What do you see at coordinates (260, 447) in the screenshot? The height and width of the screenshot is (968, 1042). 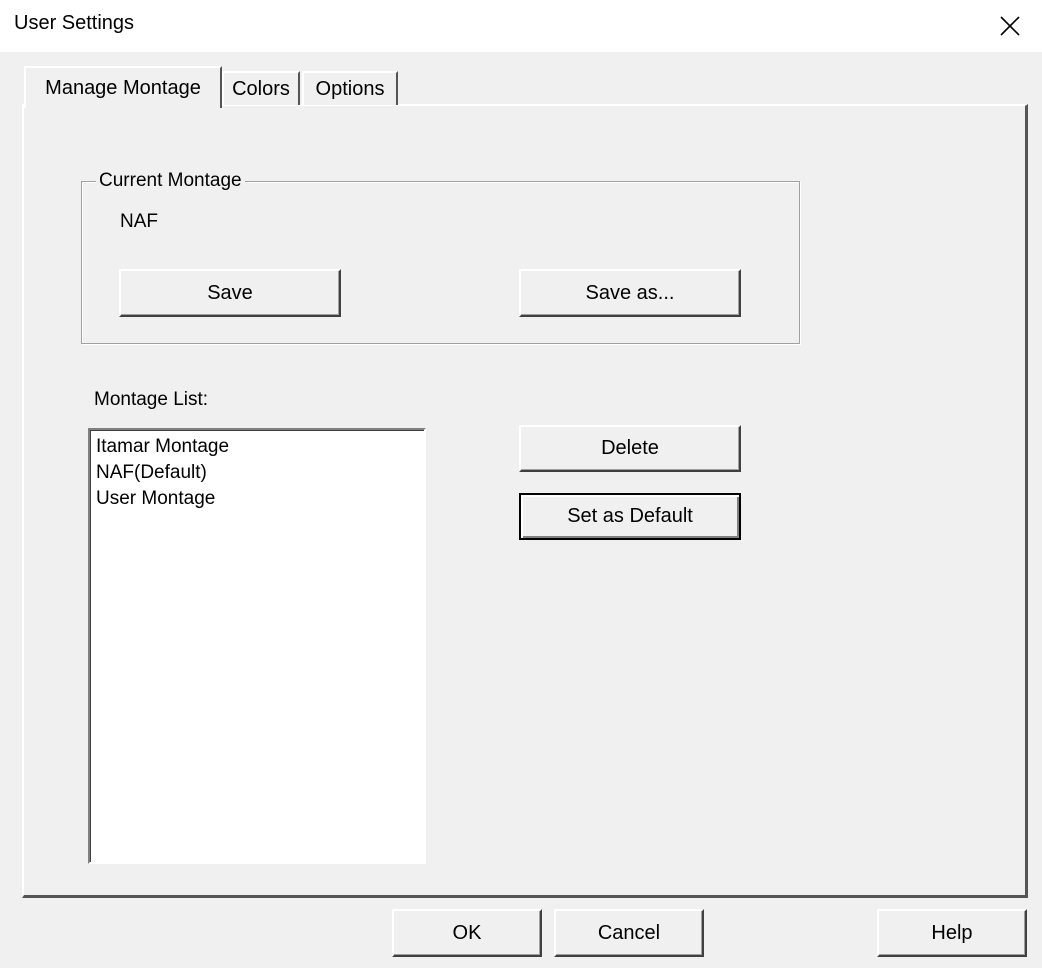 I see `list-item: Itamar Montage` at bounding box center [260, 447].